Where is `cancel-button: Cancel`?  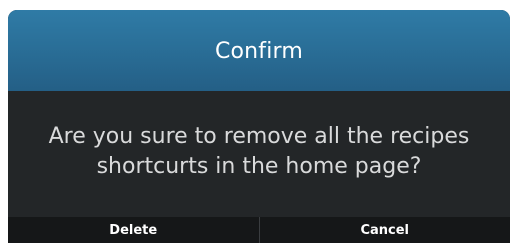
cancel-button: Cancel is located at coordinates (385, 230).